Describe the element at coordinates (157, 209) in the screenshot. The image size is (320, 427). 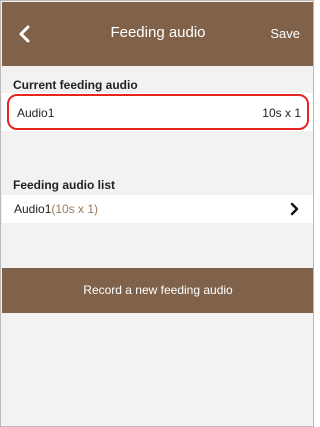
I see `list-item-audio1: Audio1(10s x 1)` at that location.